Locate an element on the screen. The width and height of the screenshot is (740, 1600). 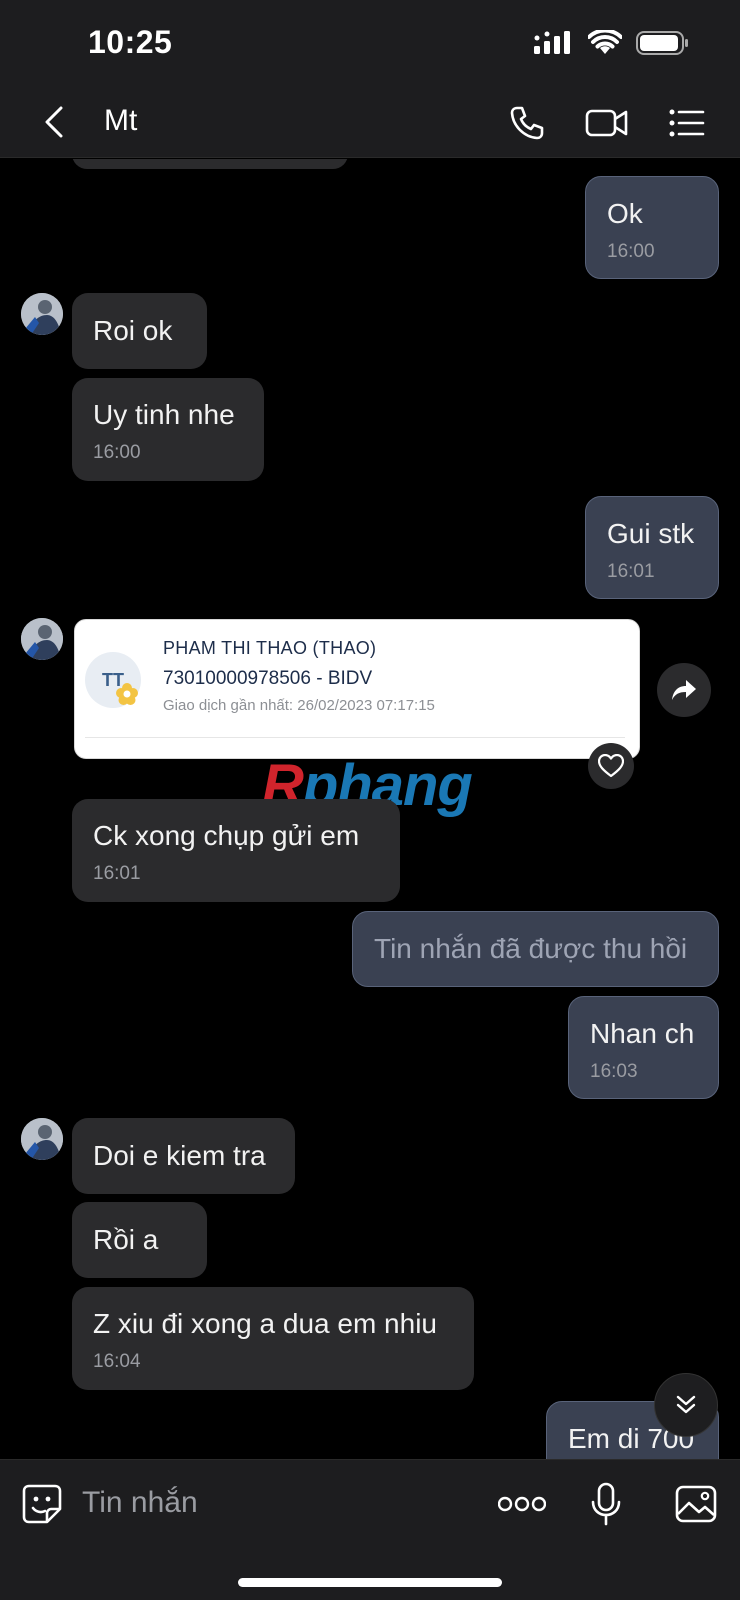
video-icon is located at coordinates (606, 123).